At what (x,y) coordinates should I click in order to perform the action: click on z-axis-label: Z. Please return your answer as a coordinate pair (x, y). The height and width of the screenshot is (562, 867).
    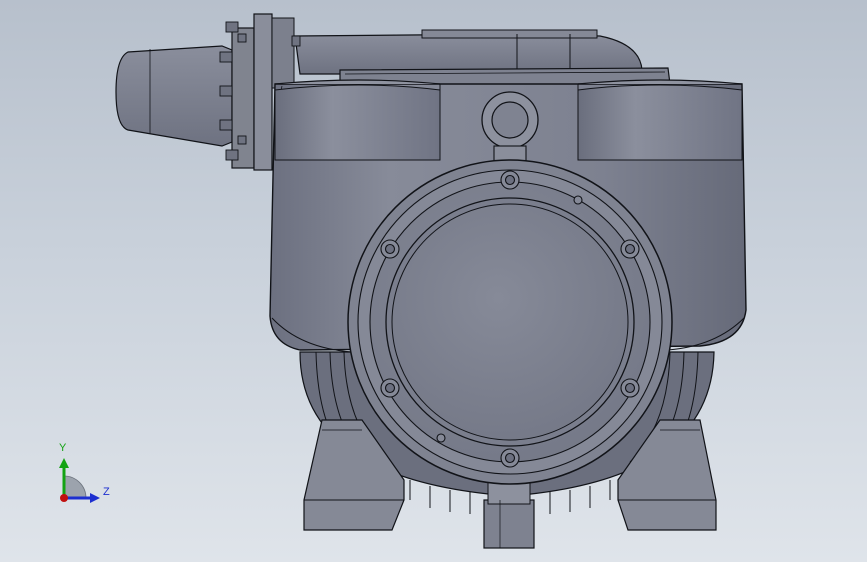
    Looking at the image, I should click on (106, 492).